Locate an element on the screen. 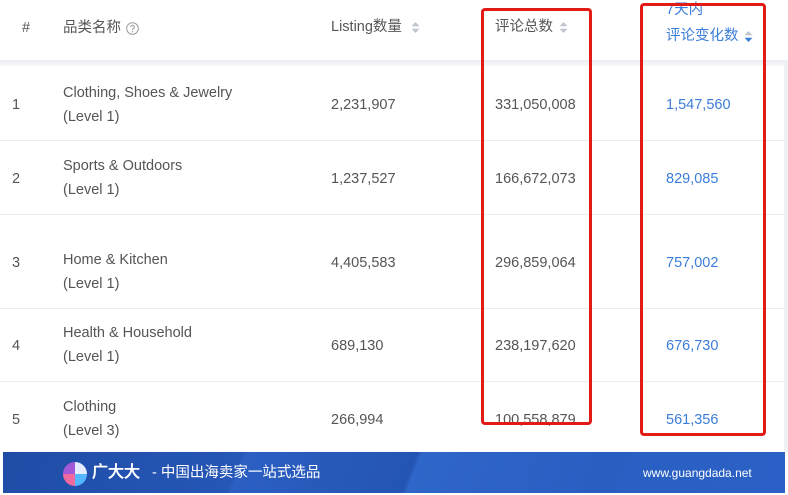 This screenshot has height=495, width=788. category-name: Health & Household is located at coordinates (127, 333).